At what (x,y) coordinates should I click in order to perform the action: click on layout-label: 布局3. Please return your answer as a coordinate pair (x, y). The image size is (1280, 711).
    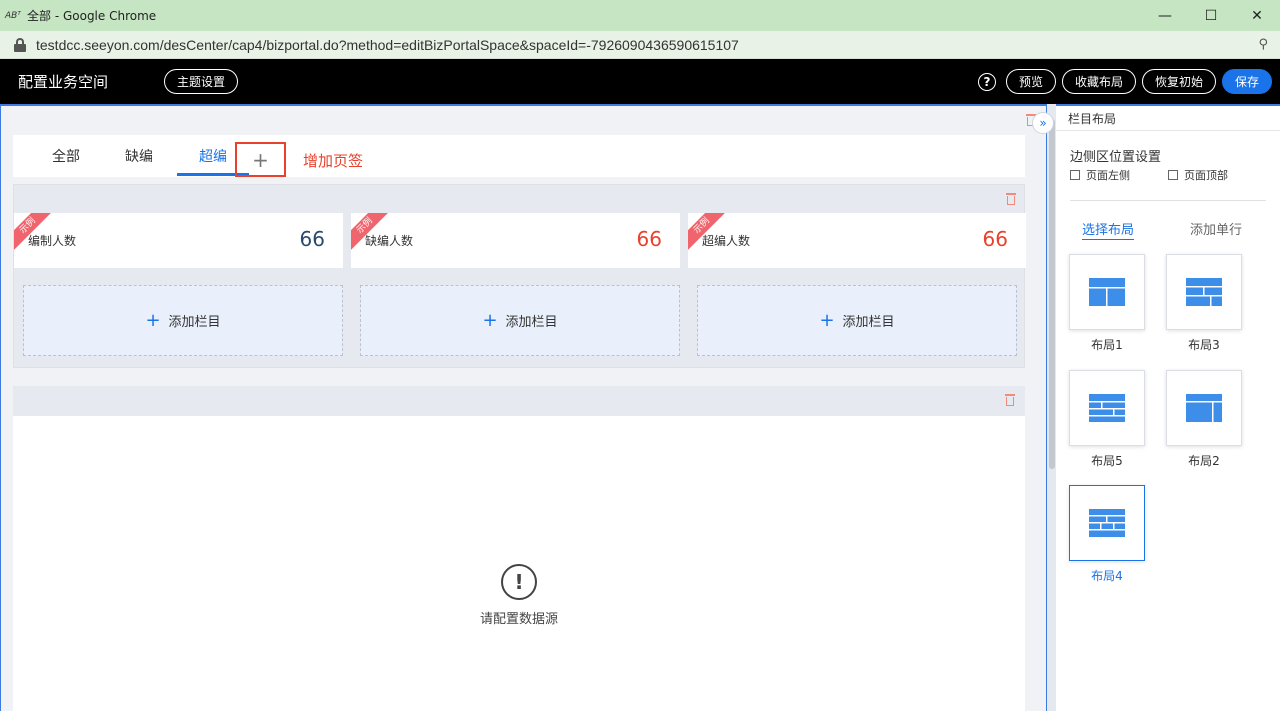
    Looking at the image, I should click on (1204, 345).